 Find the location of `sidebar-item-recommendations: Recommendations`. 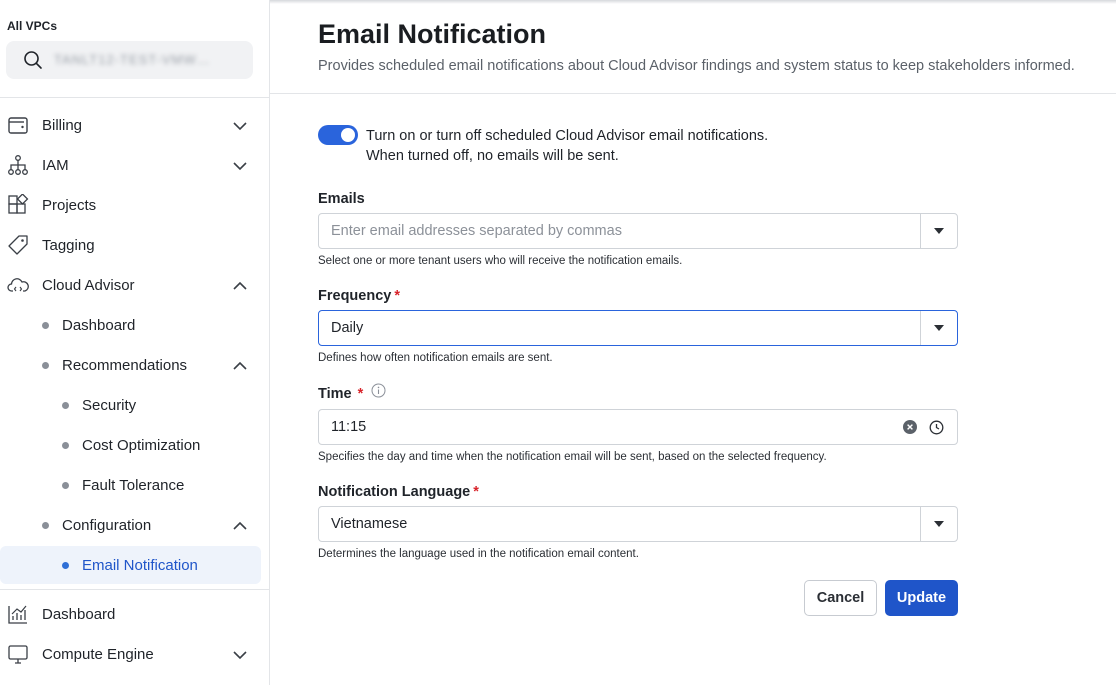

sidebar-item-recommendations: Recommendations is located at coordinates (134, 365).